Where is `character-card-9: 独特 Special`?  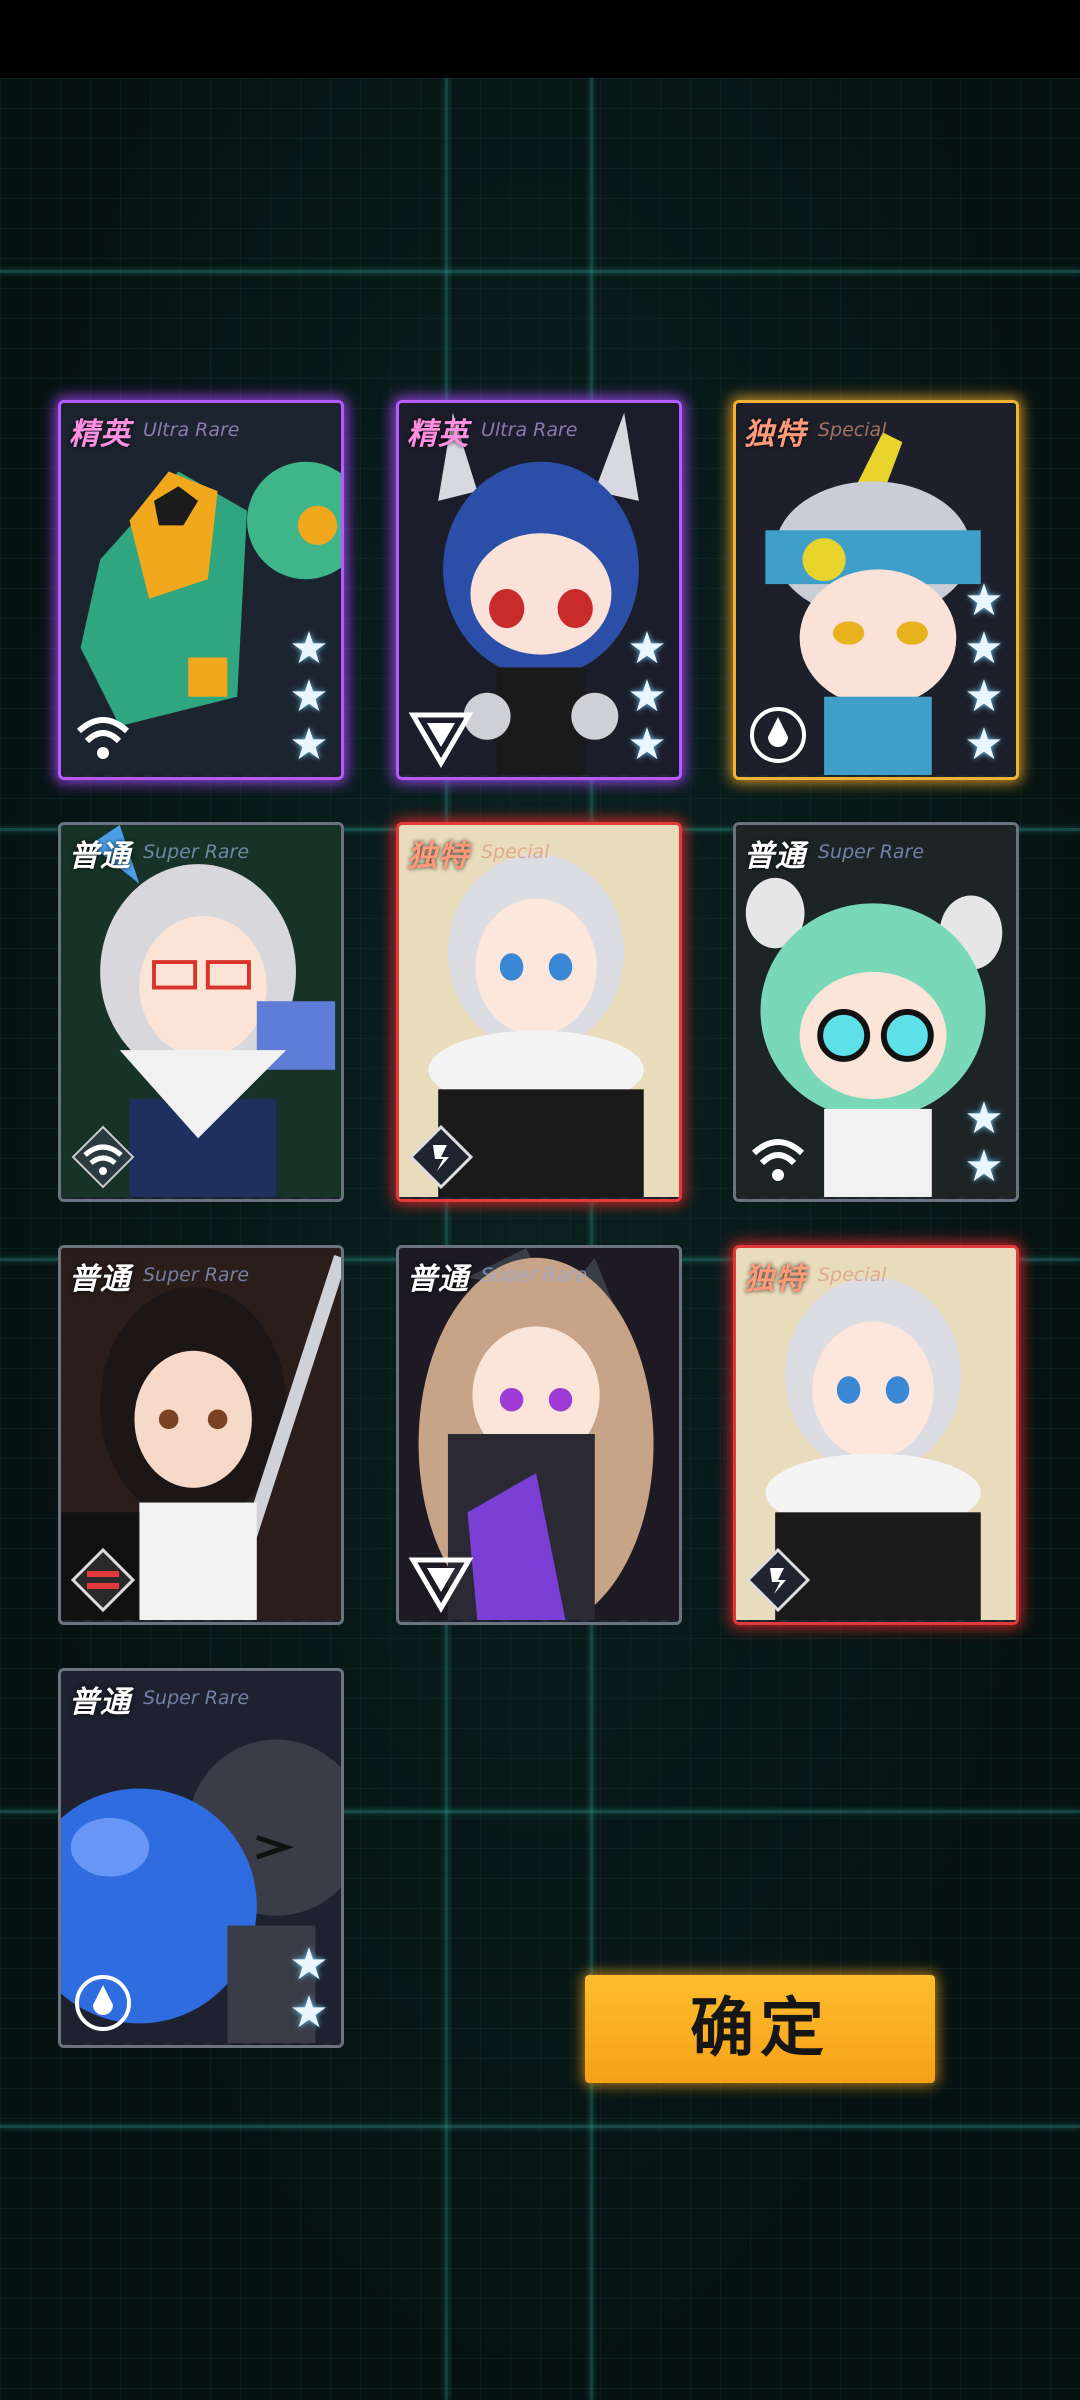 character-card-9: 独特 Special is located at coordinates (876, 1435).